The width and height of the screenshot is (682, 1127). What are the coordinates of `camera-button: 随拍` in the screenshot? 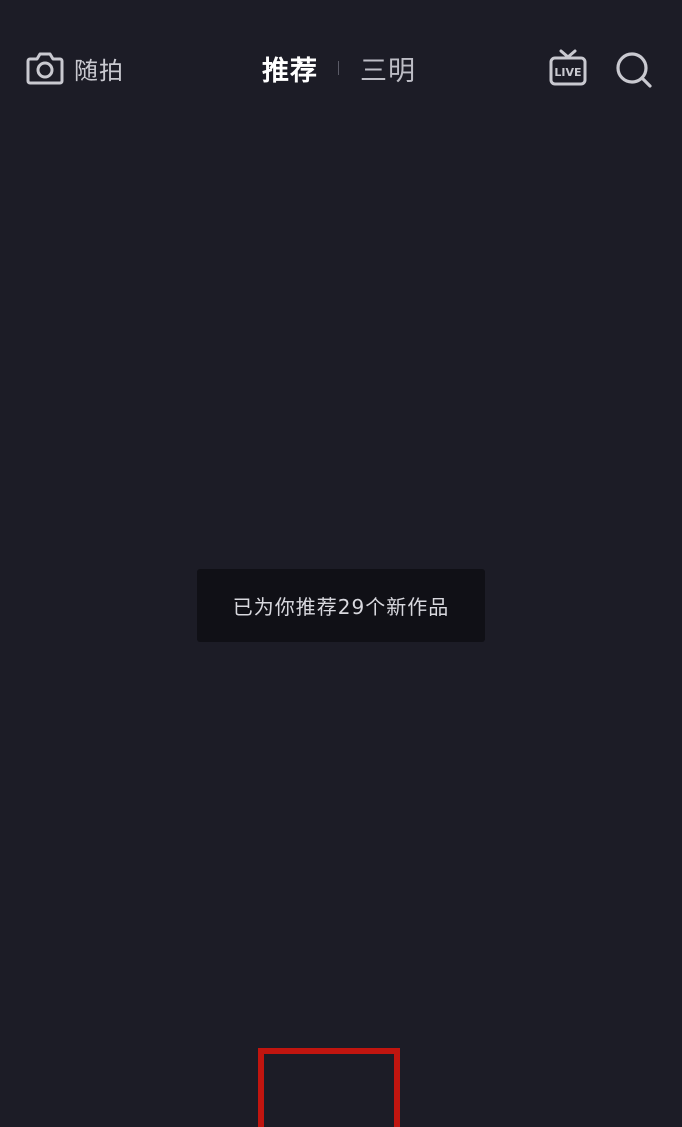 It's located at (75, 68).